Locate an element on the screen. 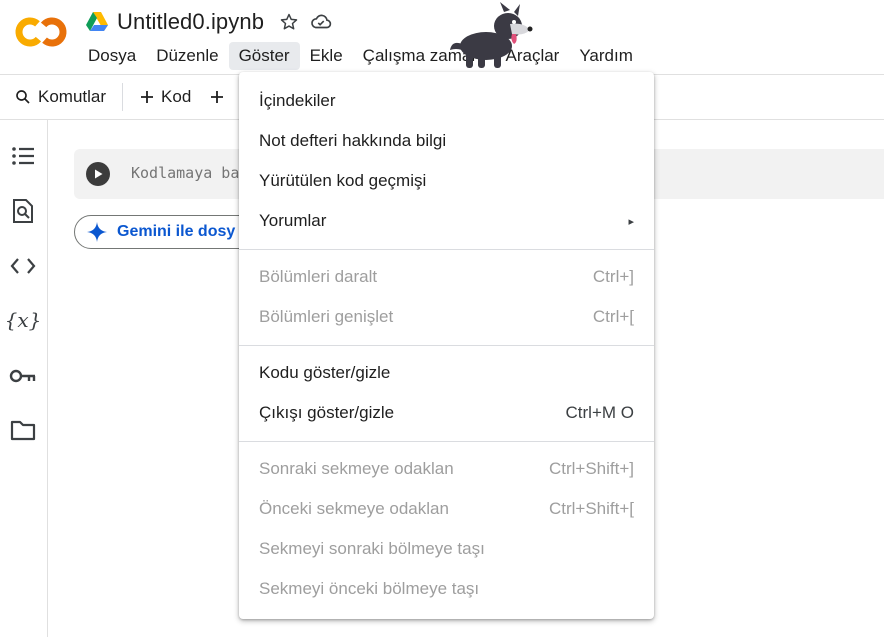  menu-item-label: Önceki sekmeye odaklan is located at coordinates (354, 508).